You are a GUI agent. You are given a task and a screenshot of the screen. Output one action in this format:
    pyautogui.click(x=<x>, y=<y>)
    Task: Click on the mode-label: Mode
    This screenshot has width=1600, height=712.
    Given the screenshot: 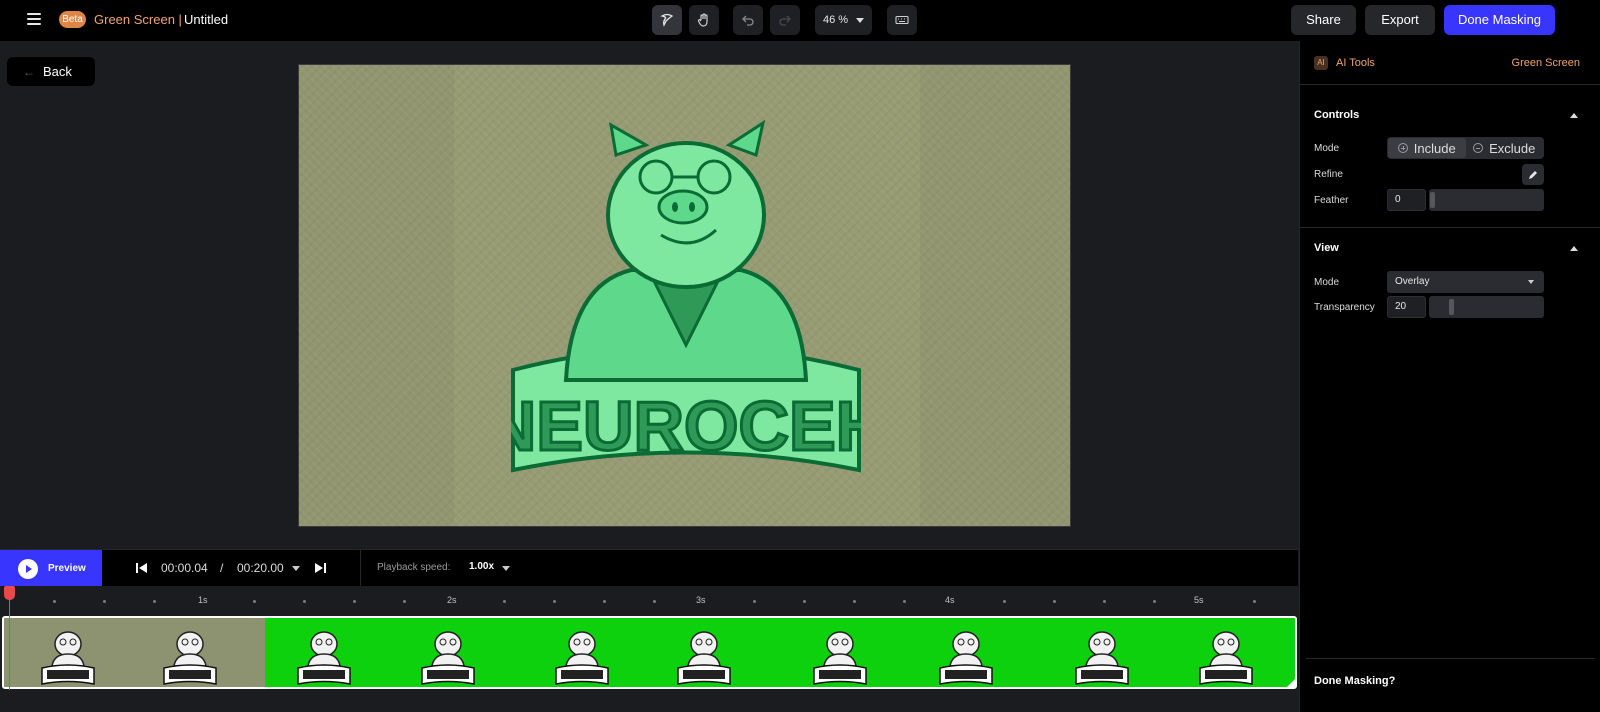 What is the action you would take?
    pyautogui.click(x=1327, y=148)
    